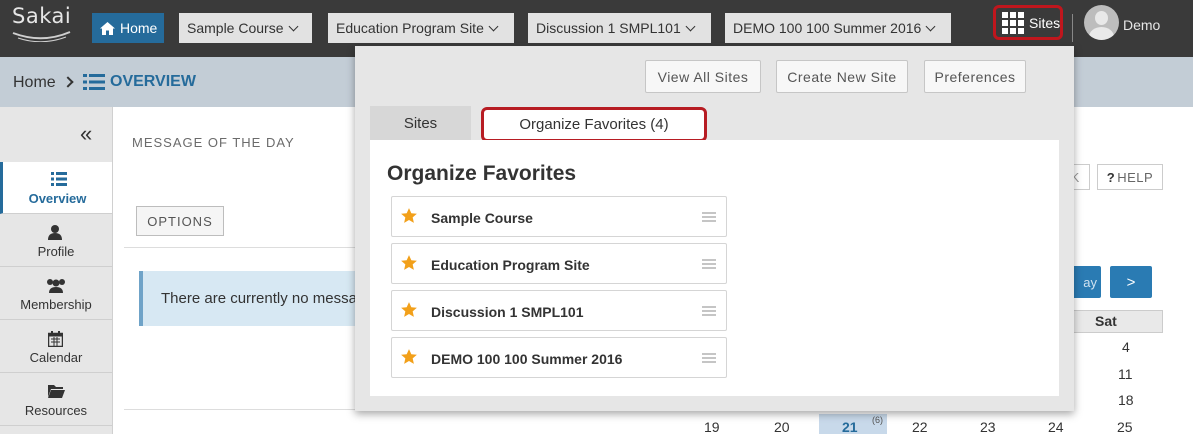 The height and width of the screenshot is (435, 1193). I want to click on calendar-day: 23, so click(988, 427).